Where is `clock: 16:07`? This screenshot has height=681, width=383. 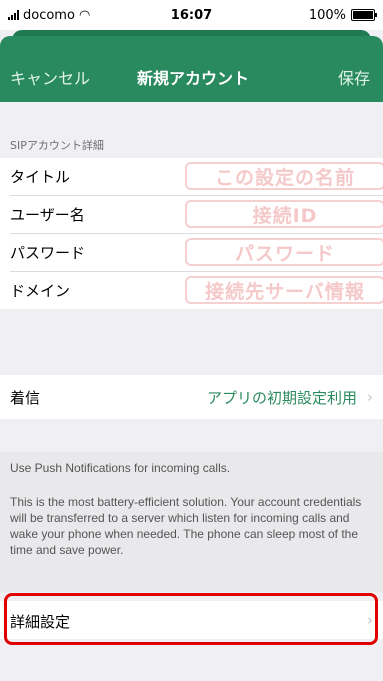 clock: 16:07 is located at coordinates (191, 15).